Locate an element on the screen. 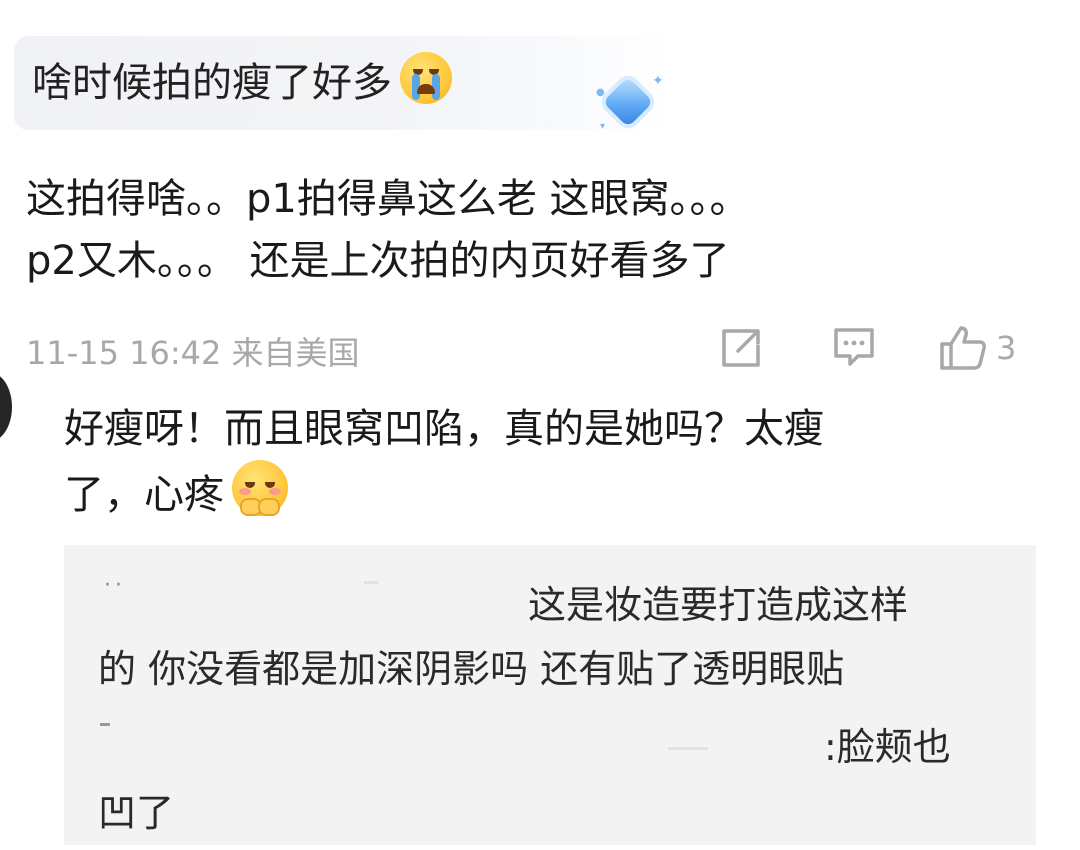  comment-timestamp: 11-15 16:42 is located at coordinates (124, 353).